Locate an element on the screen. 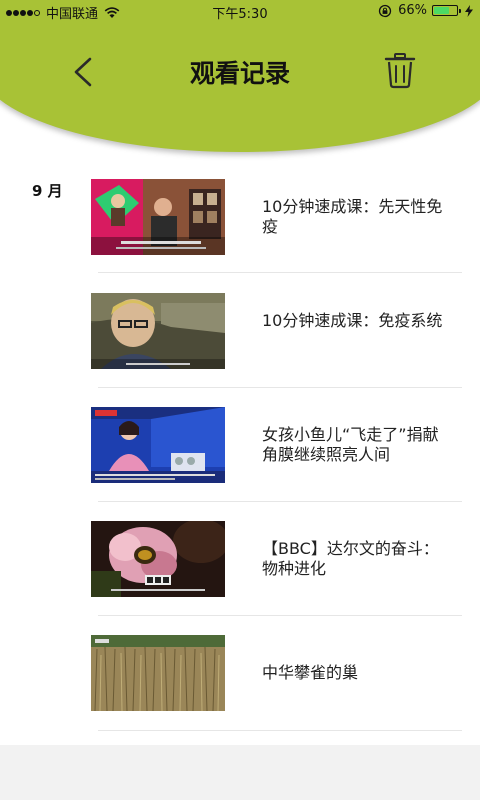 The width and height of the screenshot is (480, 800). status-bar: 中国联通 下午5:30 66% is located at coordinates (240, 12).